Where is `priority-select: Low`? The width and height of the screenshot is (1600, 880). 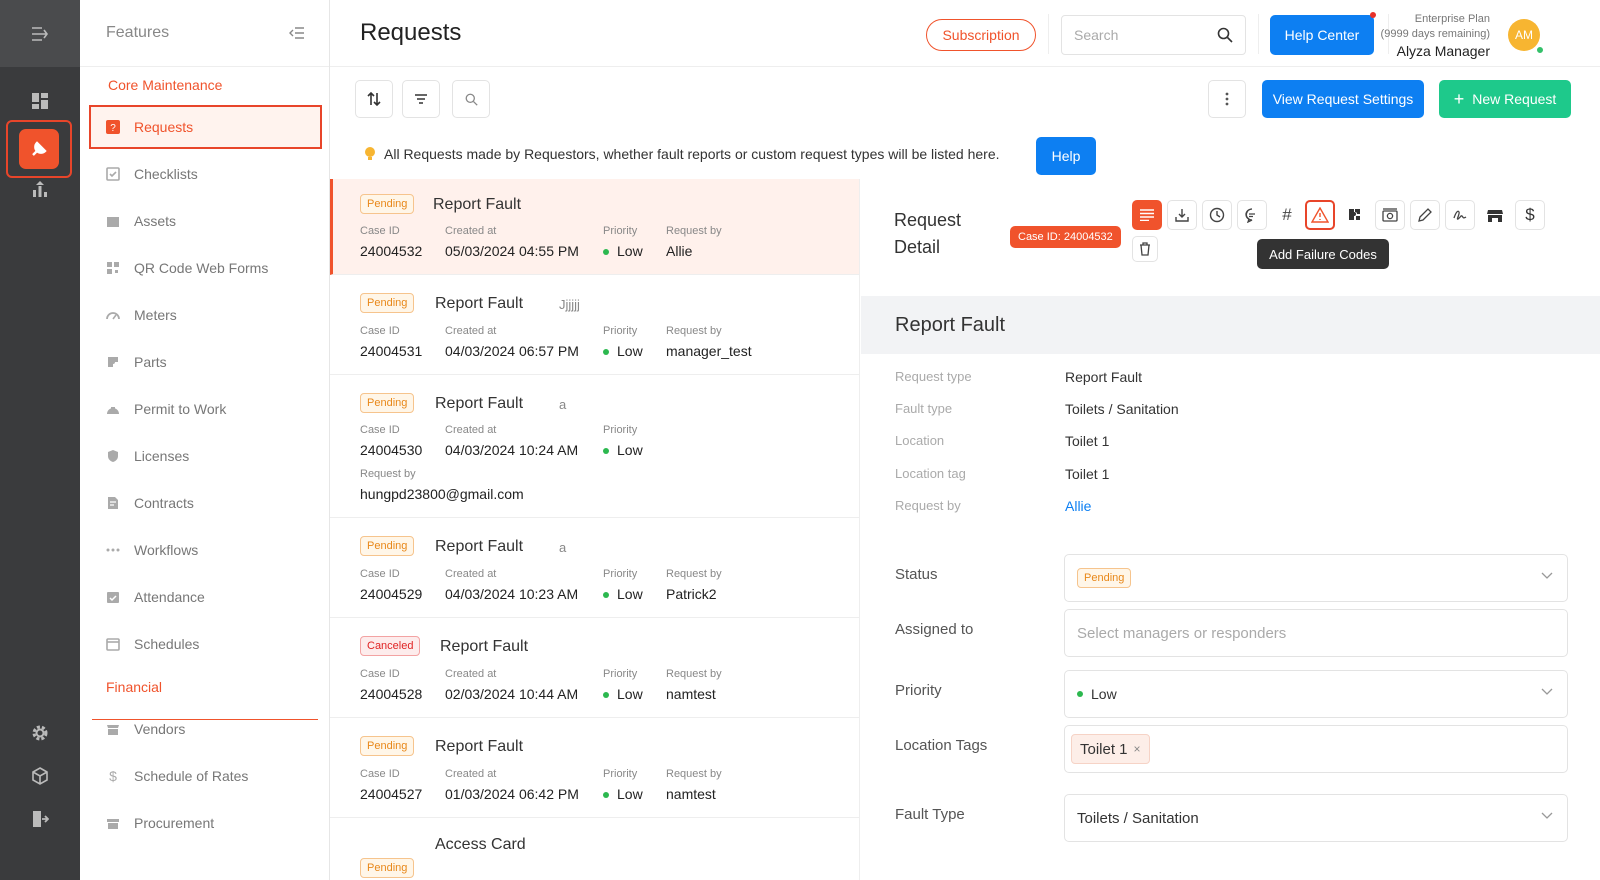
priority-select: Low is located at coordinates (1316, 694).